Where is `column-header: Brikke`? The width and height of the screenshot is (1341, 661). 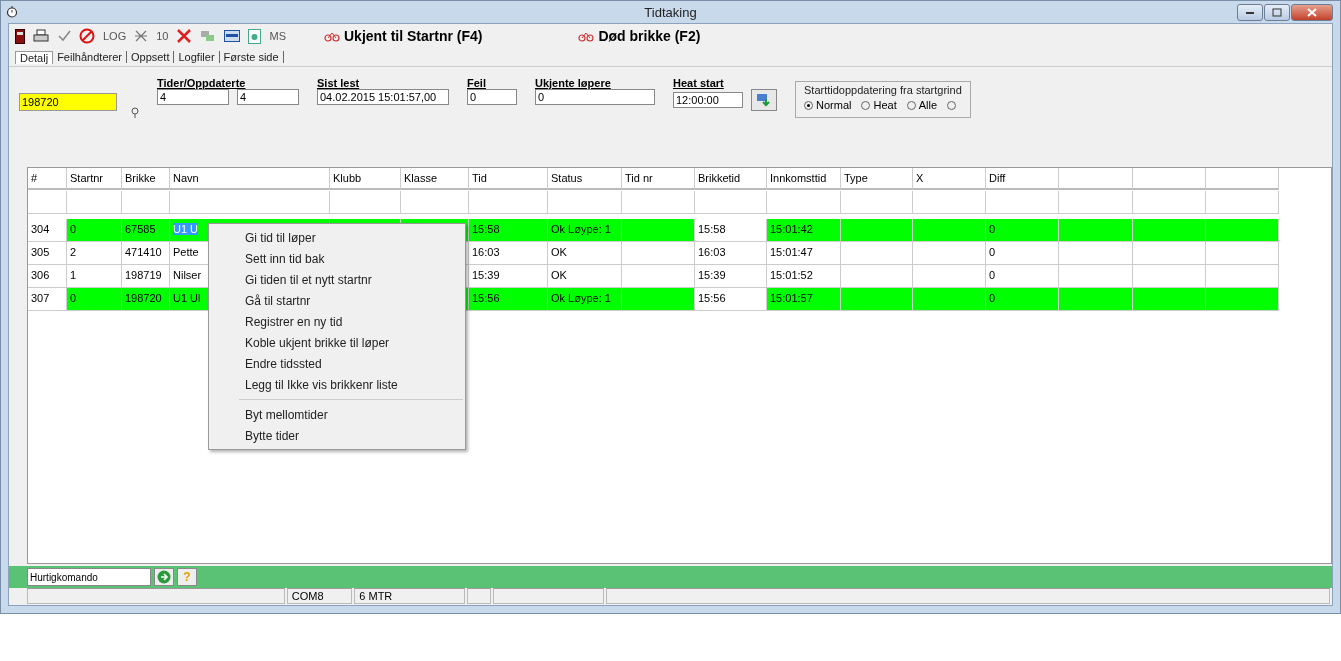
column-header: Brikke is located at coordinates (146, 179).